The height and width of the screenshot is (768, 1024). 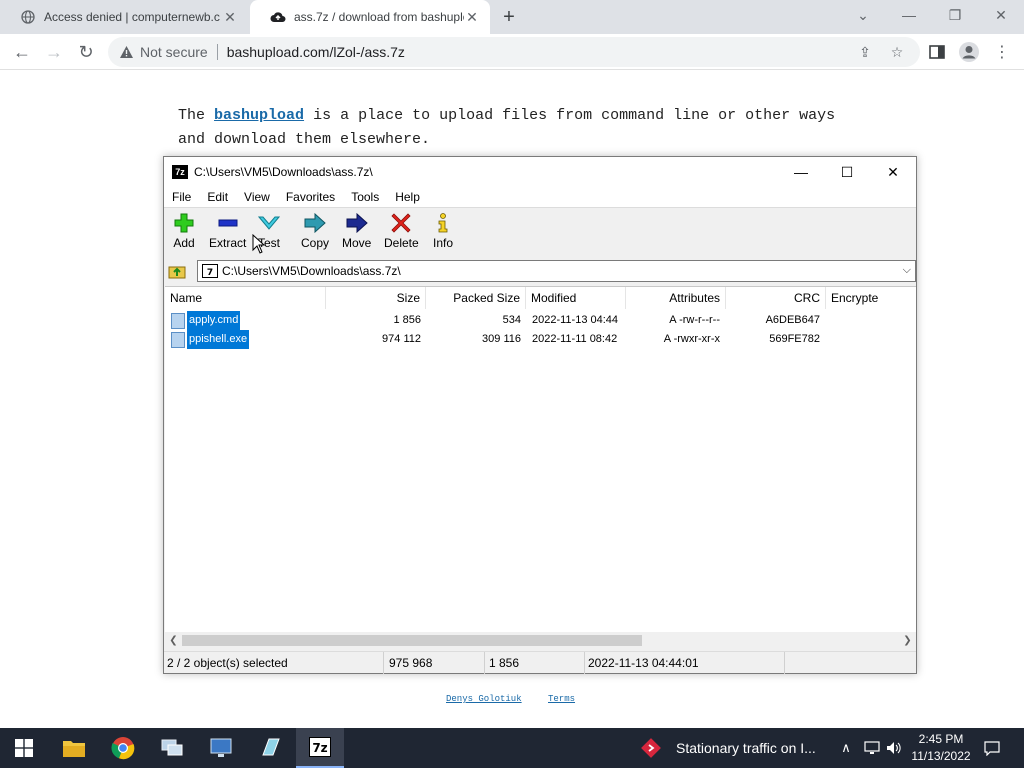 What do you see at coordinates (357, 243) in the screenshot?
I see `move-label: Move` at bounding box center [357, 243].